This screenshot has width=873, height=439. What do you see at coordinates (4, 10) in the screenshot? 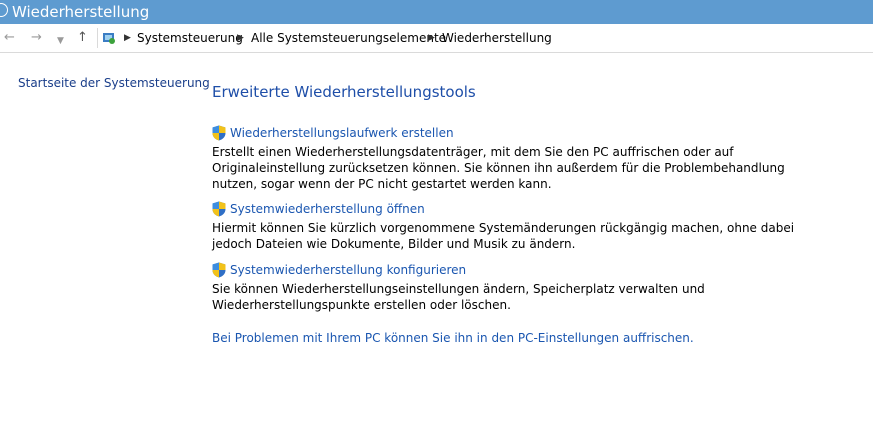
I see `window-system-icon` at bounding box center [4, 10].